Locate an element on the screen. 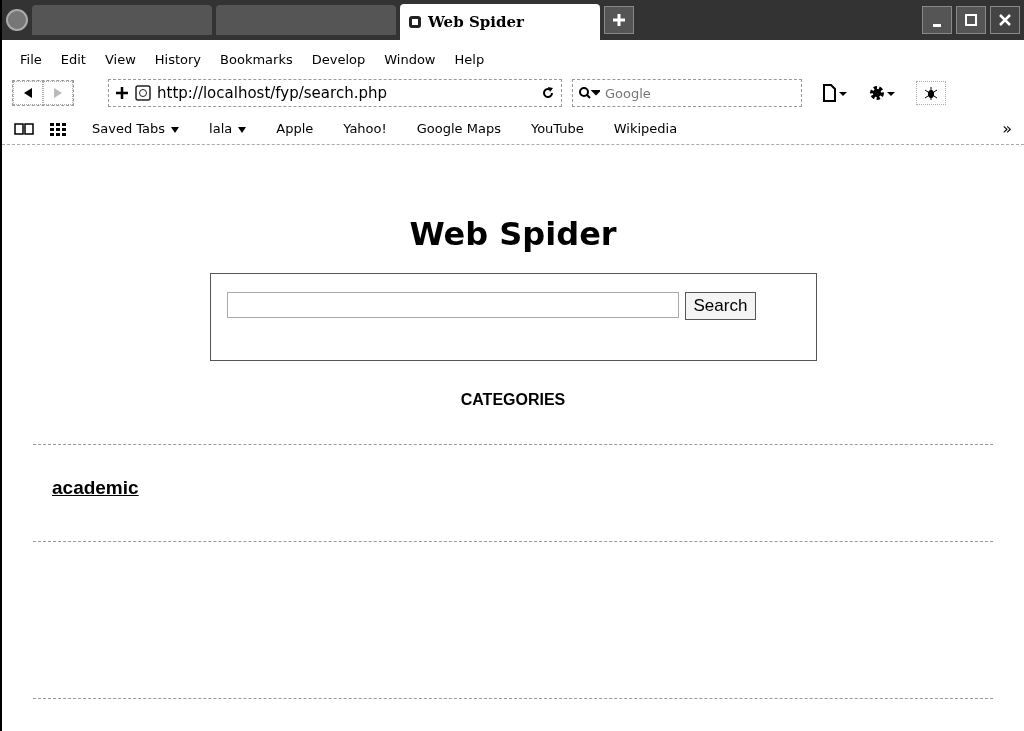  search-button: Search is located at coordinates (720, 306).